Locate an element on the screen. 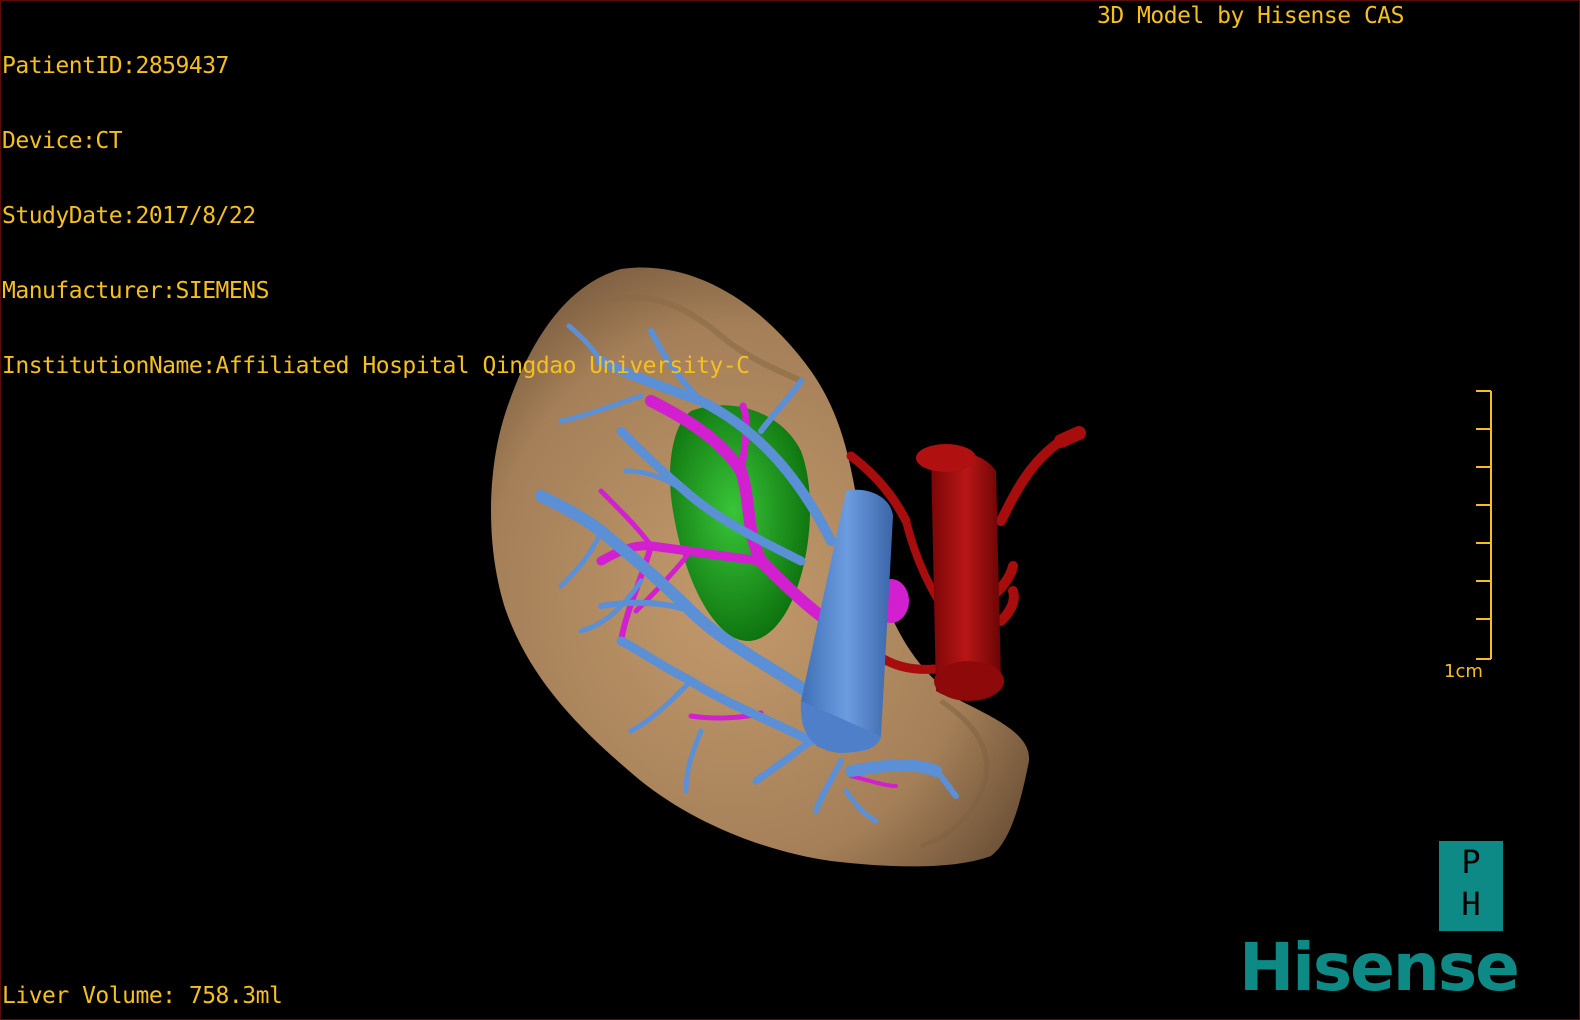  manufacturer-label: Manufacturer:SIEMENS is located at coordinates (135, 291).